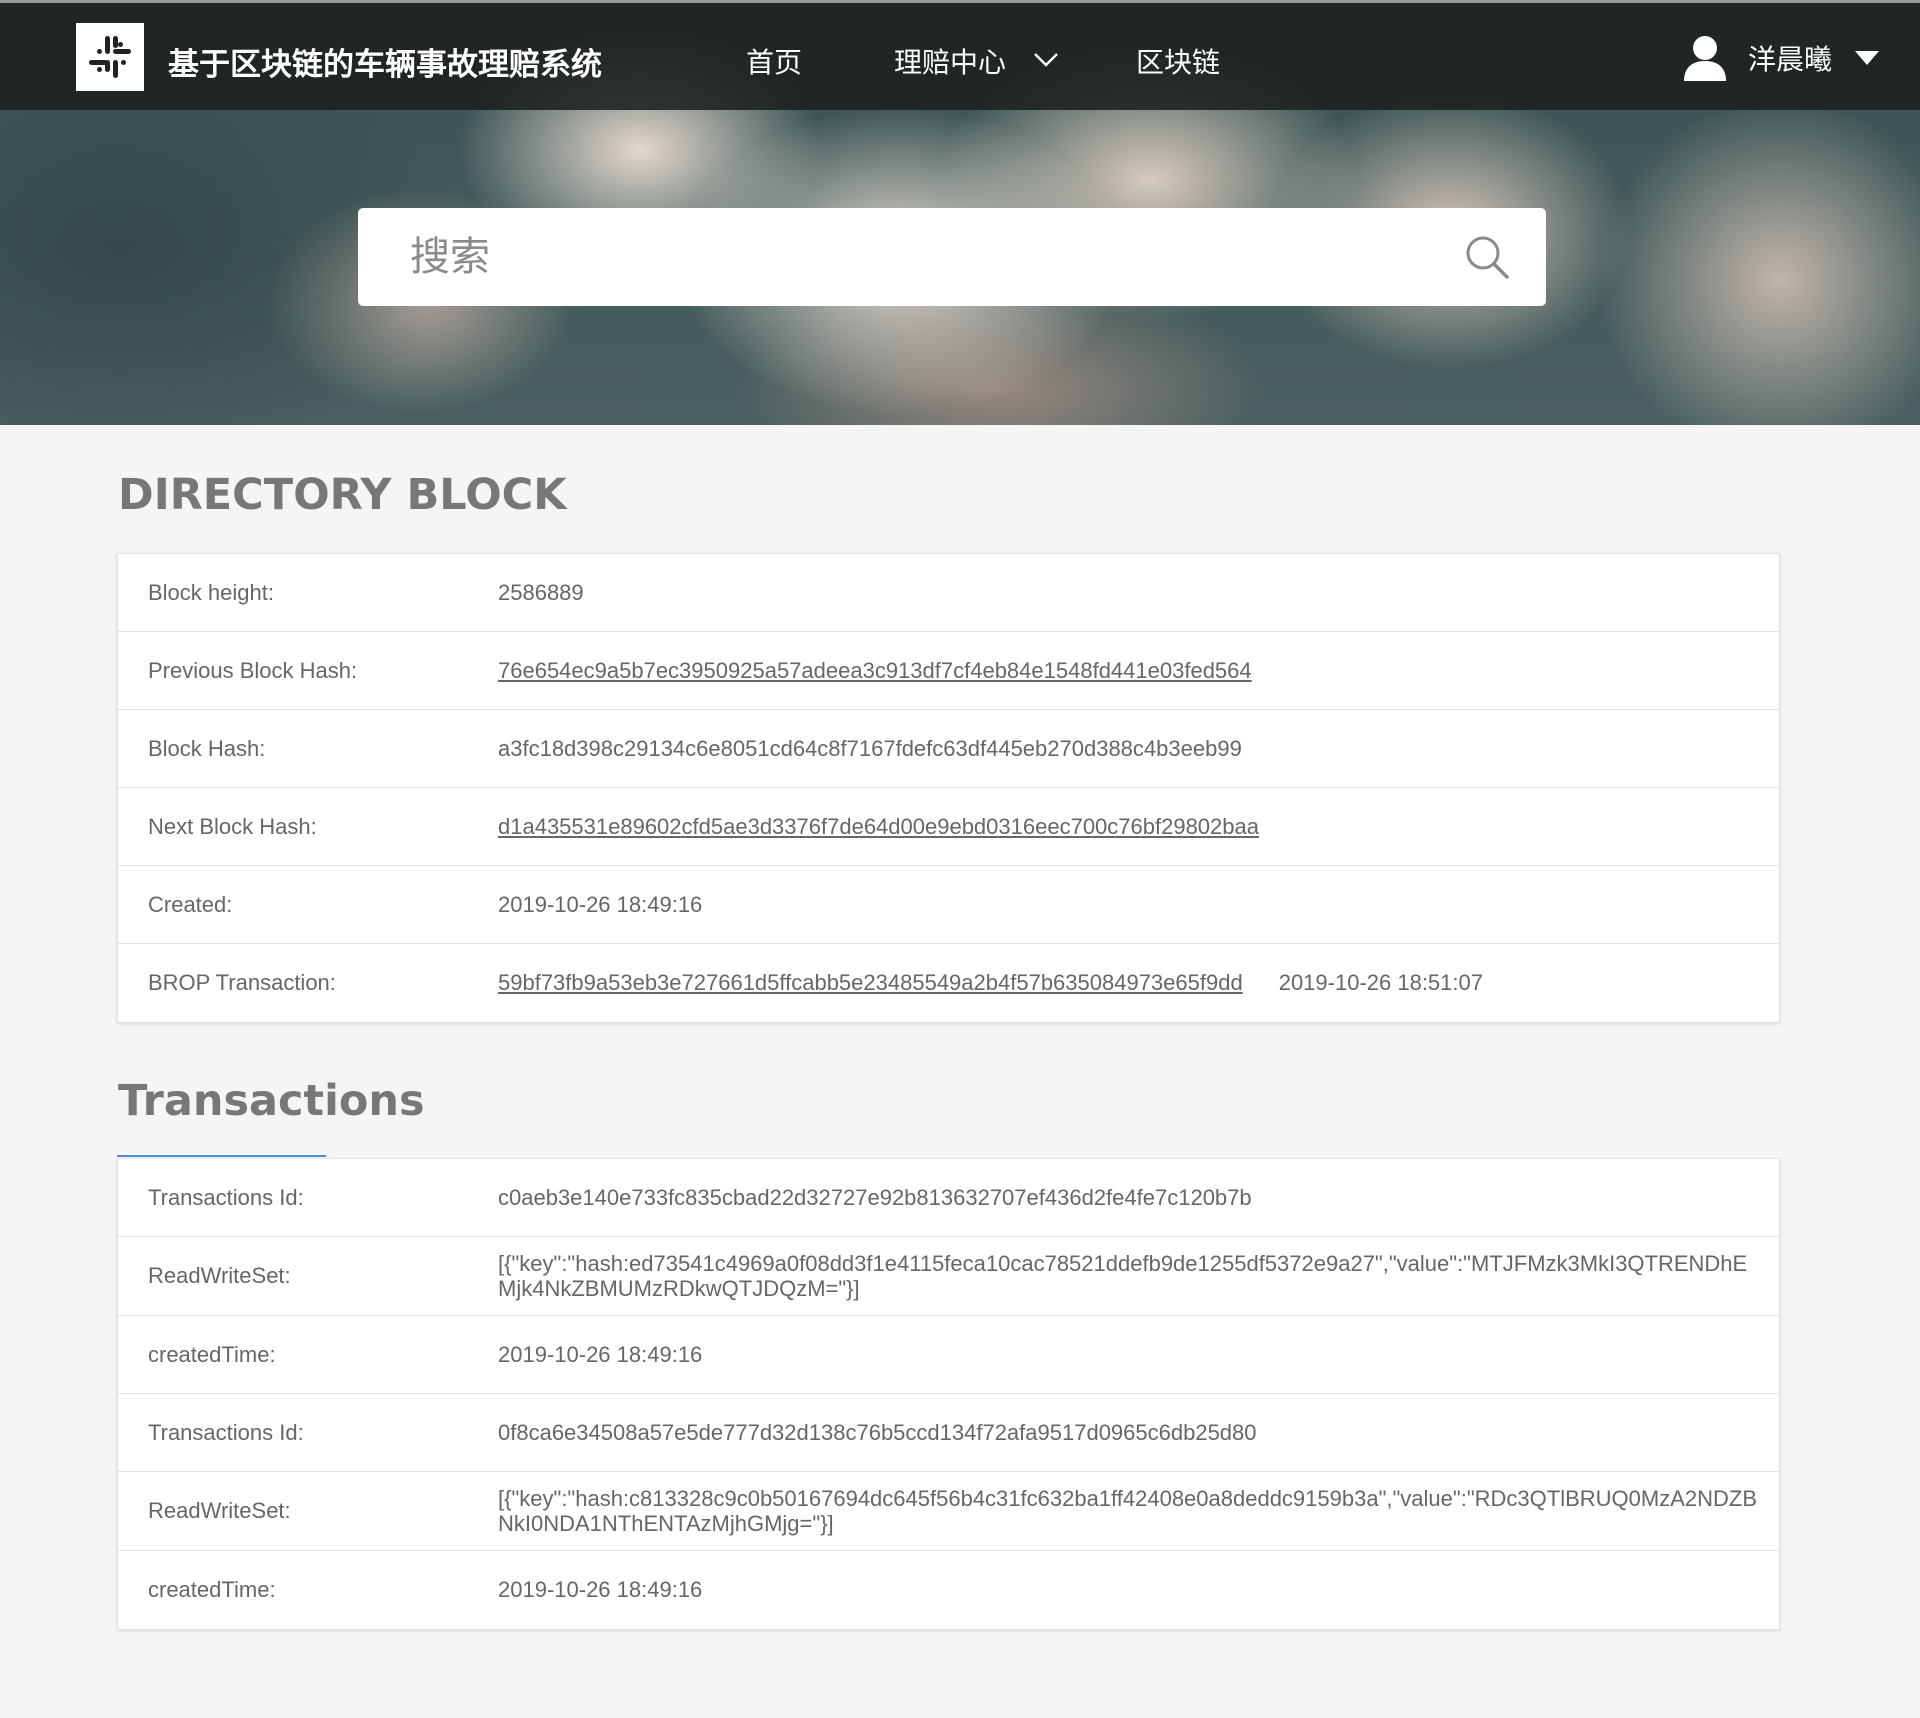 The height and width of the screenshot is (1718, 1920). What do you see at coordinates (1046, 60) in the screenshot?
I see `chevron-down-icon` at bounding box center [1046, 60].